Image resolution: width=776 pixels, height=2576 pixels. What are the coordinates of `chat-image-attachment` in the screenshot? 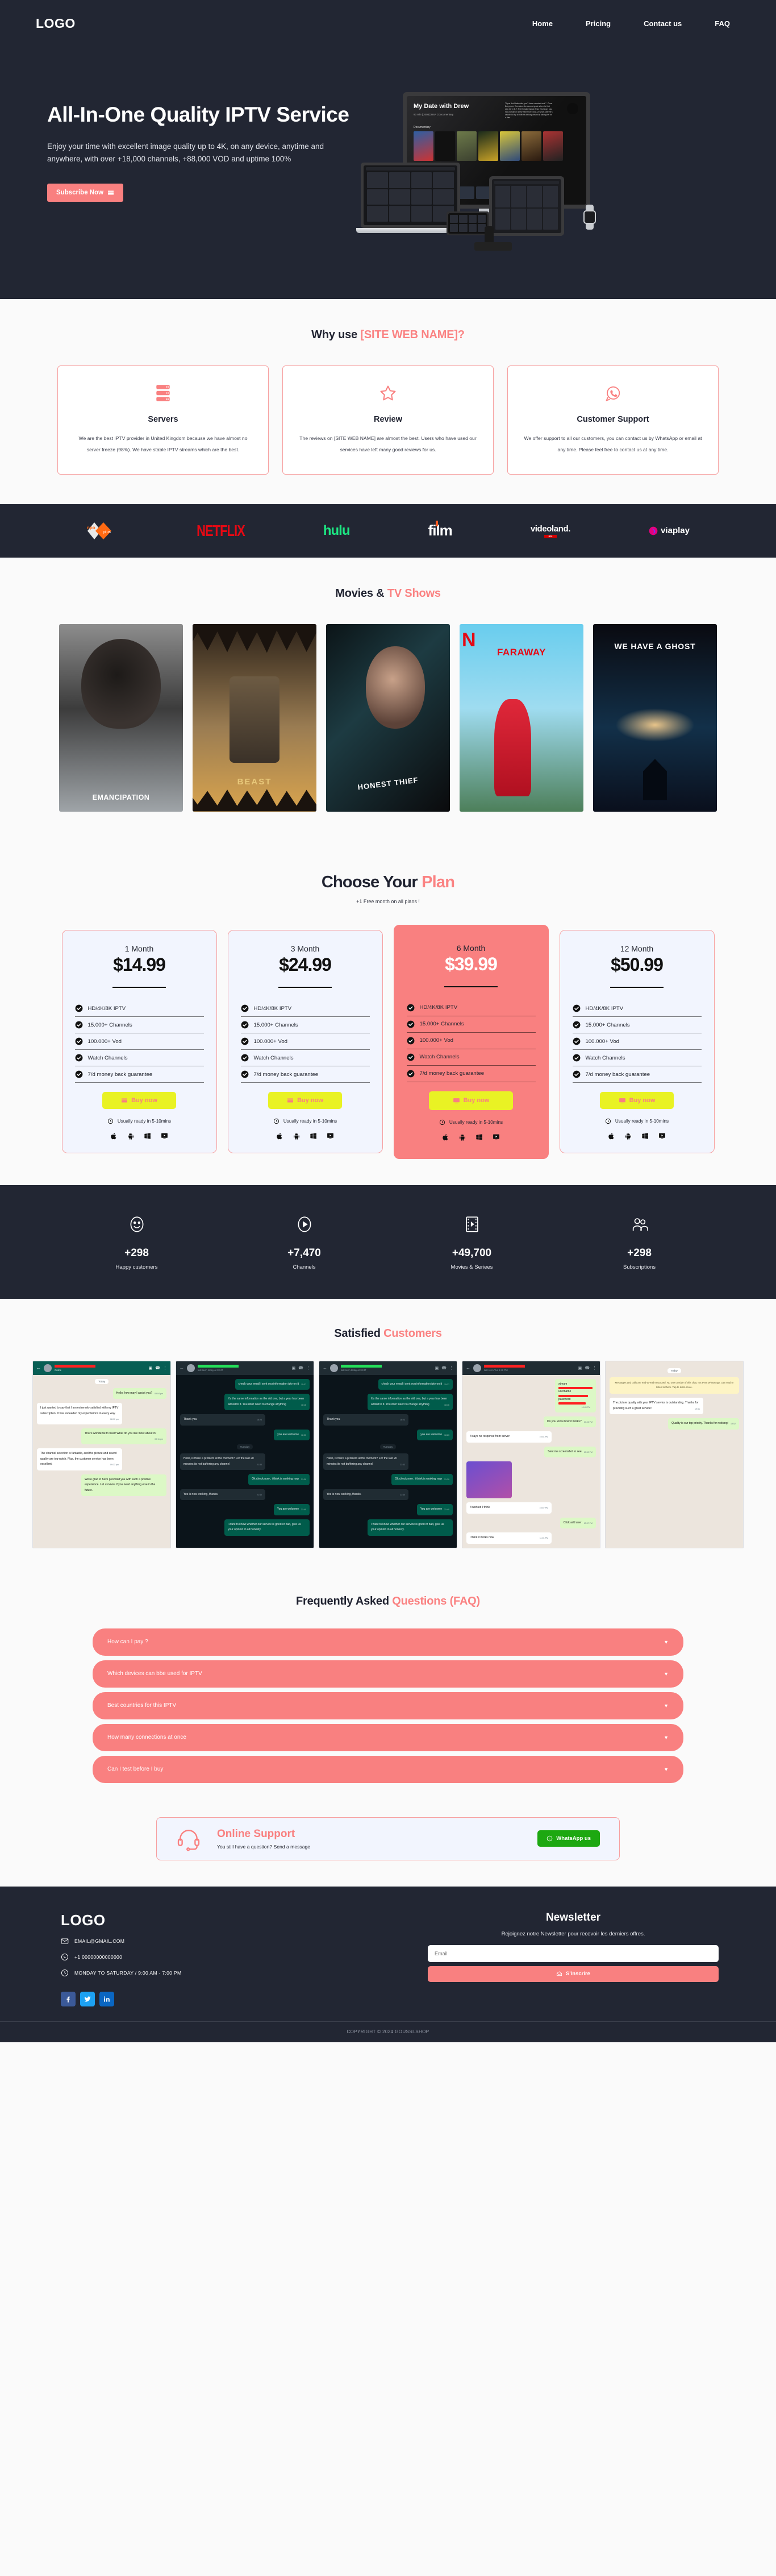 It's located at (489, 1480).